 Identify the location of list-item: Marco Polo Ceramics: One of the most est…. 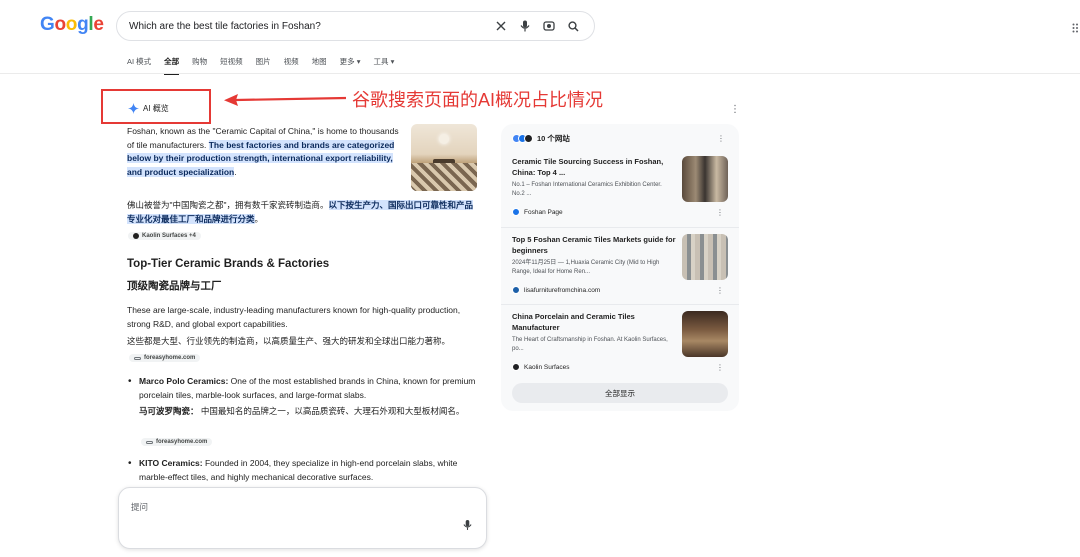
(303, 388).